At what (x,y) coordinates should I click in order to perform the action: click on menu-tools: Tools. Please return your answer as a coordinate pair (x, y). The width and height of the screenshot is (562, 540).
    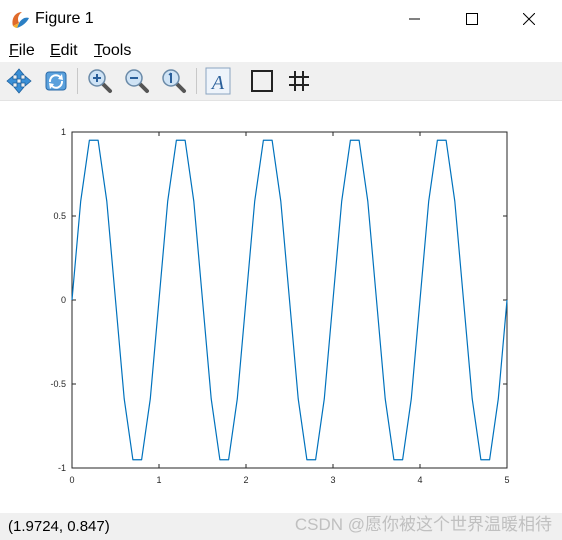
    Looking at the image, I should click on (112, 51).